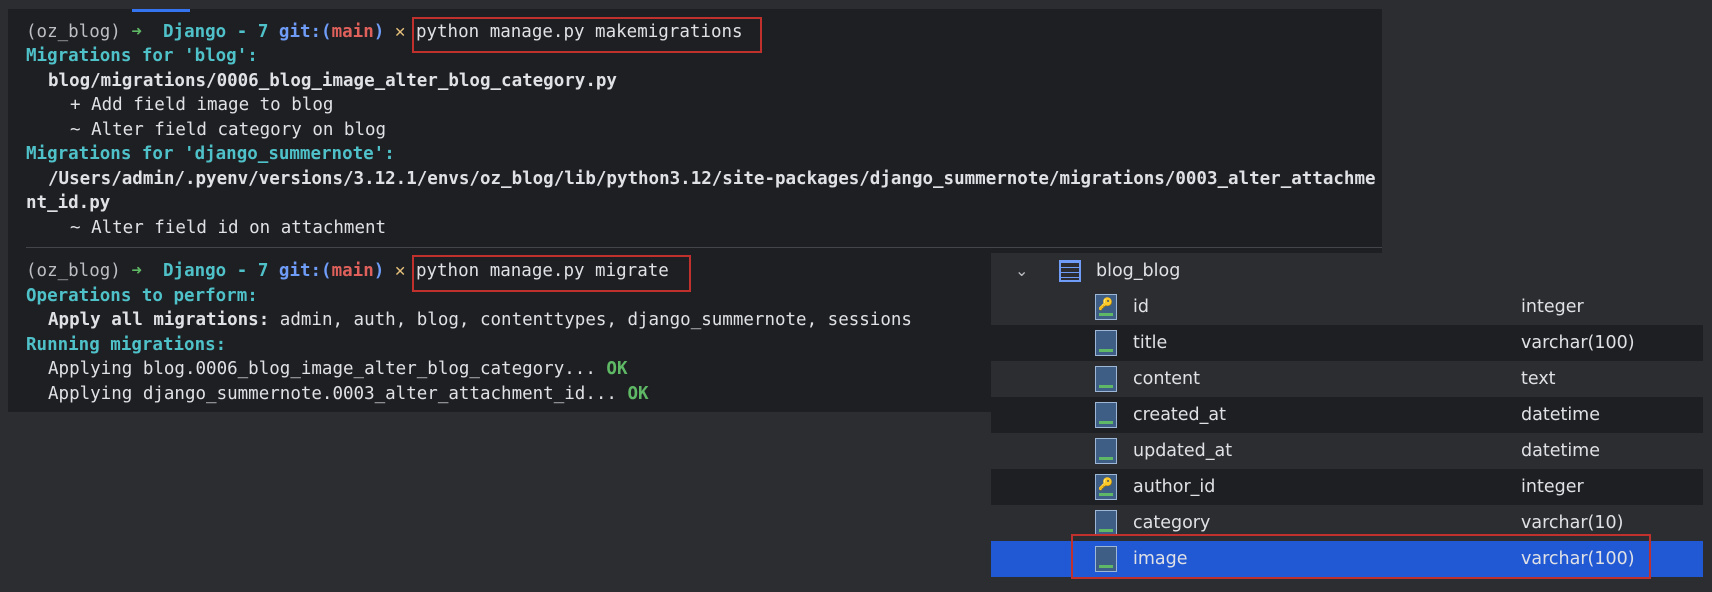  I want to click on column-name: content, so click(1167, 379).